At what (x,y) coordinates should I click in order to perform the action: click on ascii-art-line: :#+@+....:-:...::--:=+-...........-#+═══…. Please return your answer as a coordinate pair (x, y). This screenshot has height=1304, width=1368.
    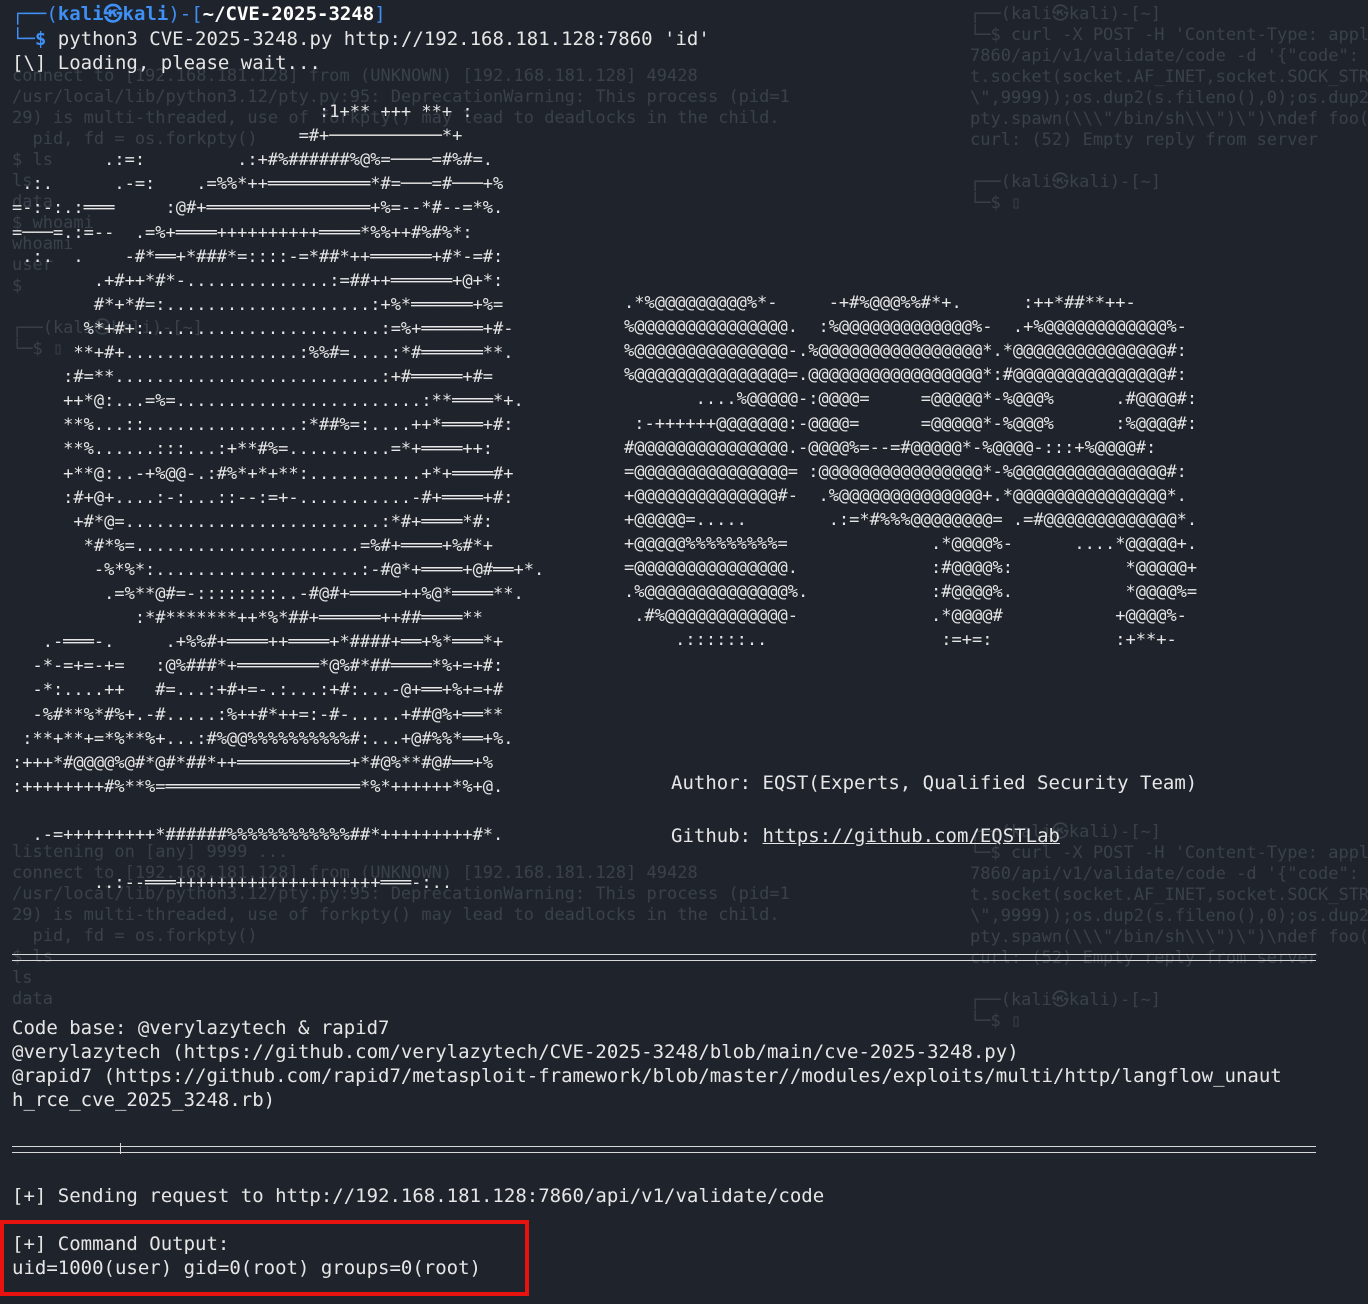
    Looking at the image, I should click on (263, 497).